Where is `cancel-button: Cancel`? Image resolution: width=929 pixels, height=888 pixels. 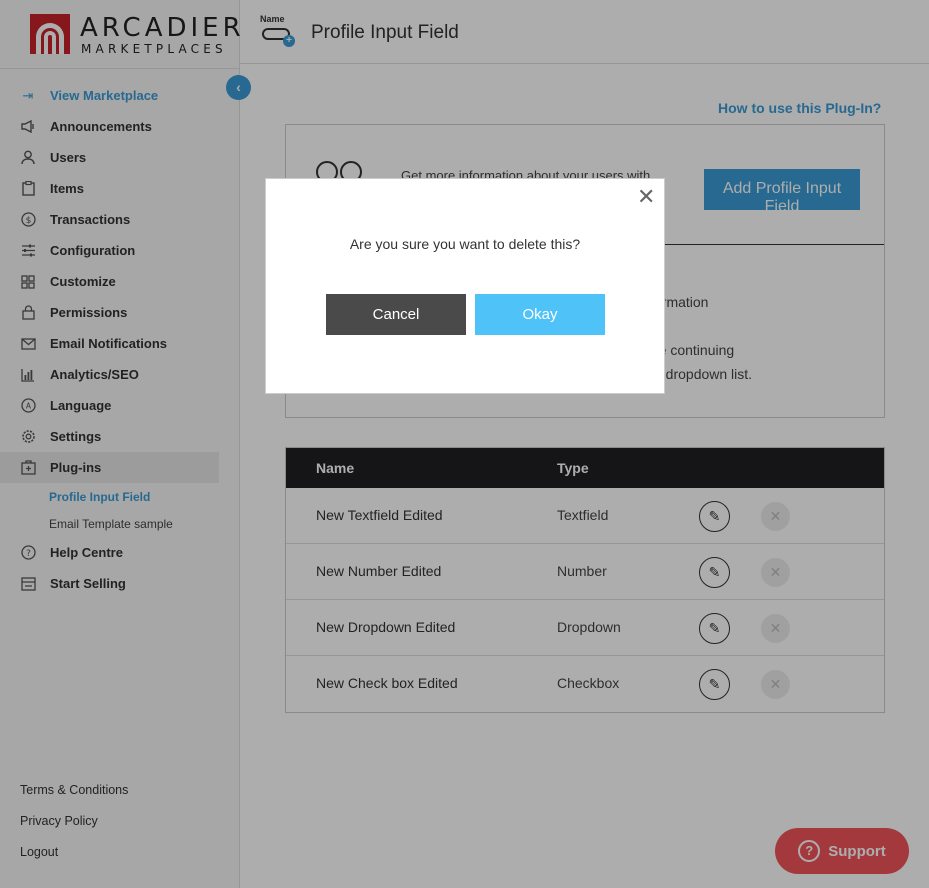 cancel-button: Cancel is located at coordinates (396, 314).